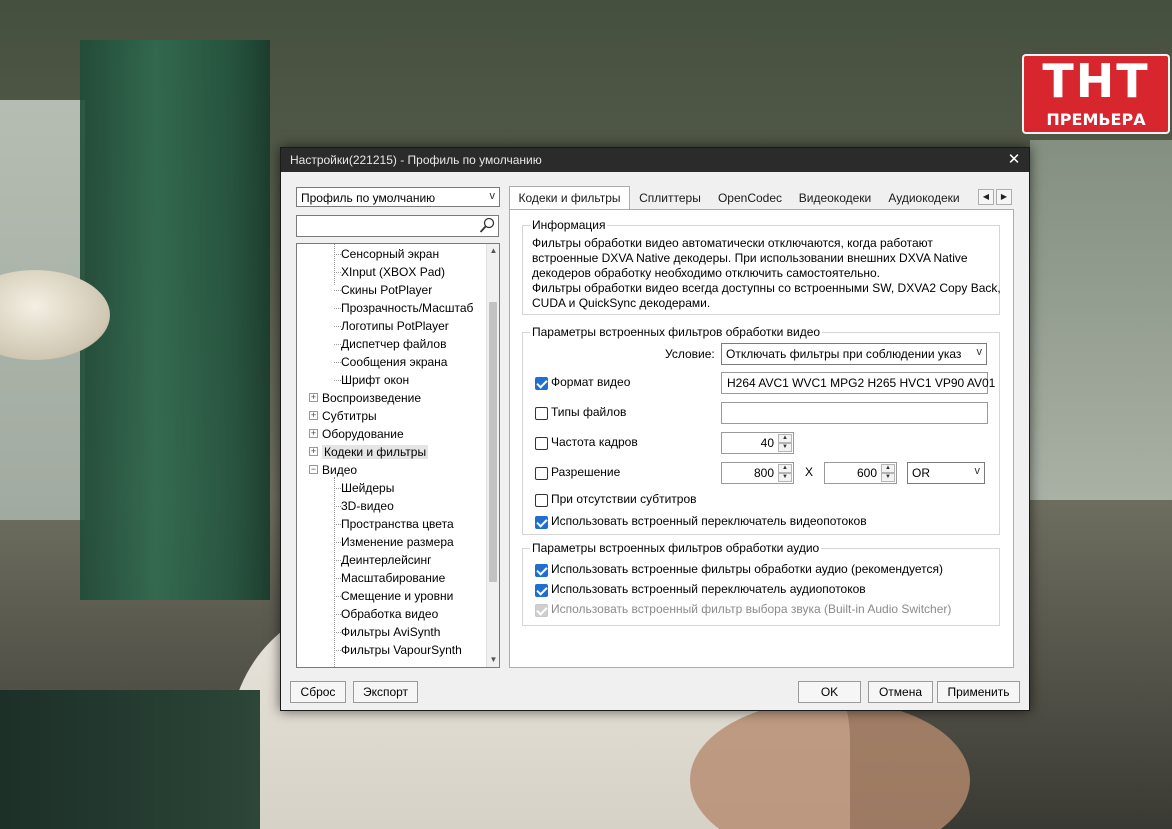 This screenshot has width=1172, height=829. What do you see at coordinates (541, 590) in the screenshot?
I see `audio-switcher-checkbox` at bounding box center [541, 590].